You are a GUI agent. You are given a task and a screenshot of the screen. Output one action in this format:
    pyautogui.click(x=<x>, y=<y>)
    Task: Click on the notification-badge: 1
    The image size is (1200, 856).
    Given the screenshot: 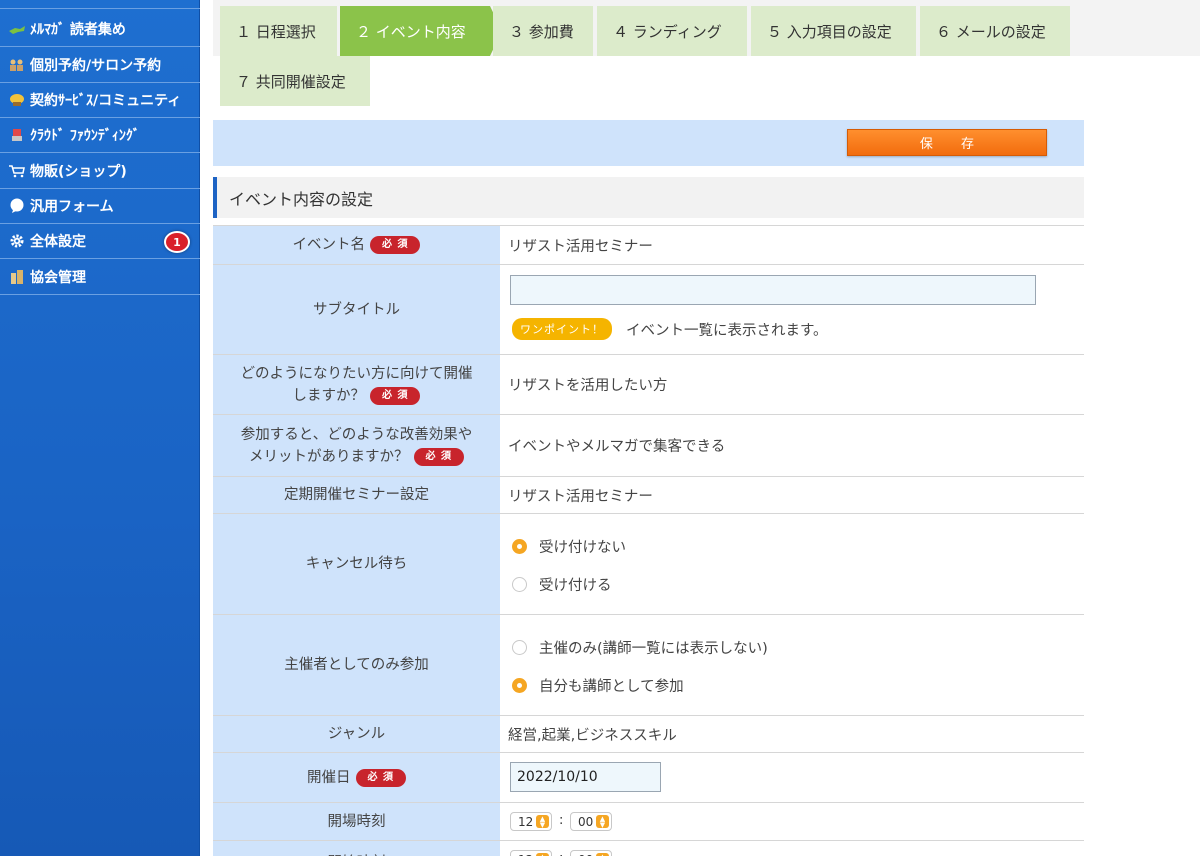 What is the action you would take?
    pyautogui.click(x=177, y=242)
    